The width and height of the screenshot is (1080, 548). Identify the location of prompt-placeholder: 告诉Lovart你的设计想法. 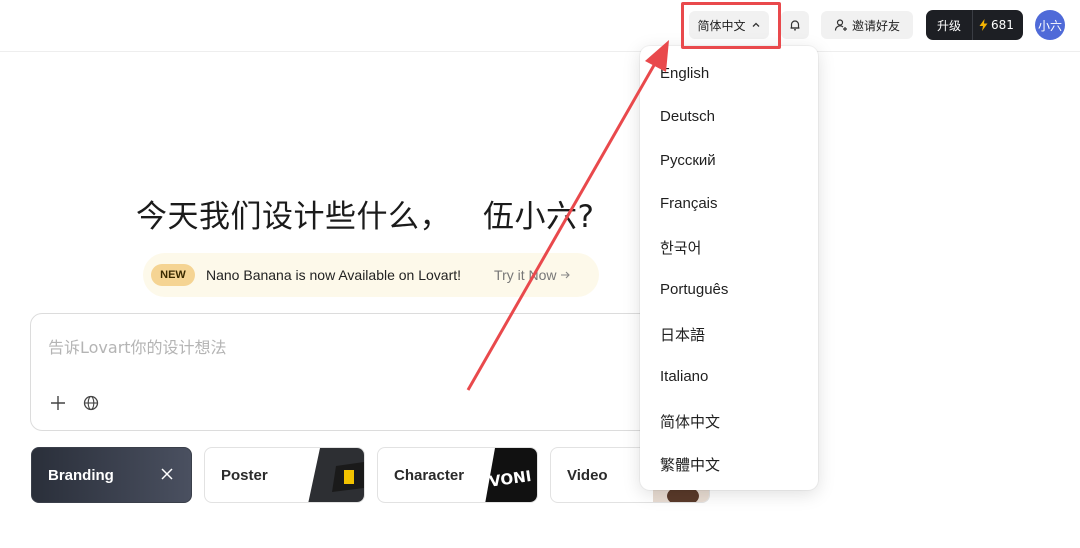
(137, 347).